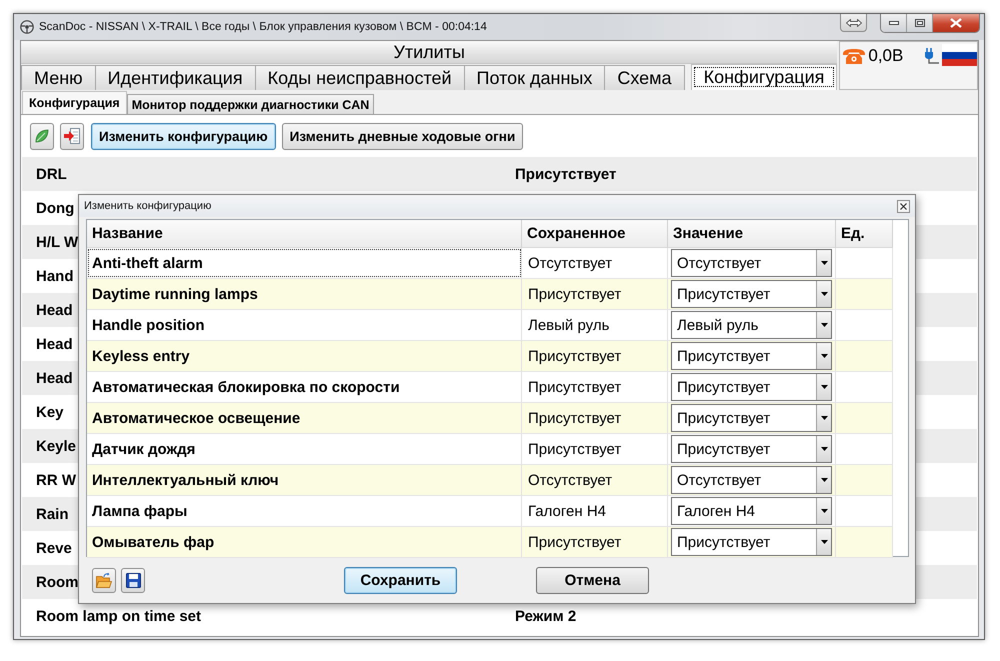  What do you see at coordinates (52, 514) in the screenshot?
I see `parameter-name: Rain` at bounding box center [52, 514].